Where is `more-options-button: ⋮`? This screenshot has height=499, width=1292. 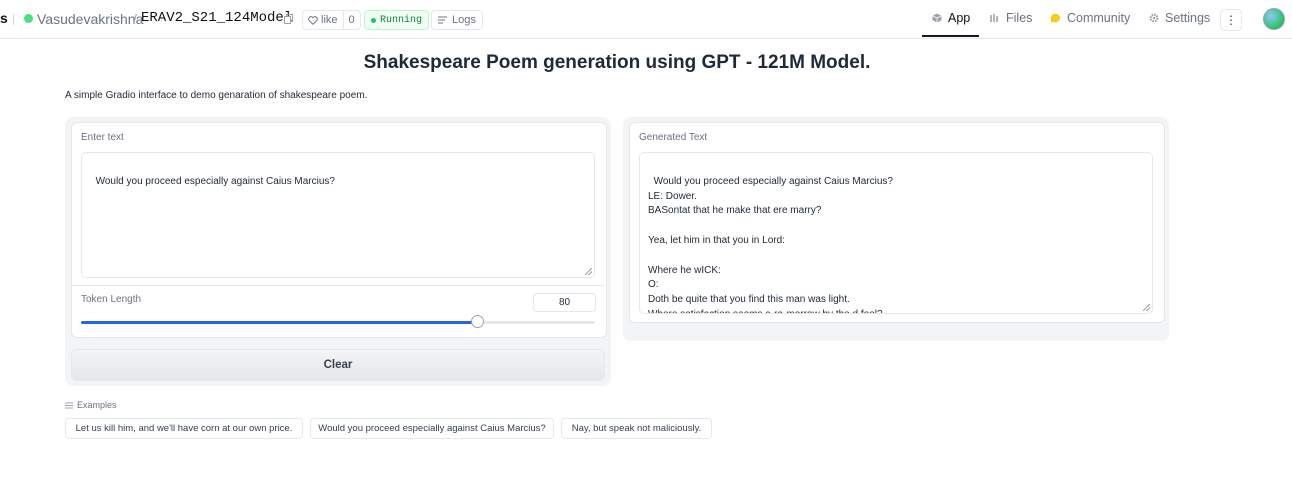 more-options-button: ⋮ is located at coordinates (1231, 20).